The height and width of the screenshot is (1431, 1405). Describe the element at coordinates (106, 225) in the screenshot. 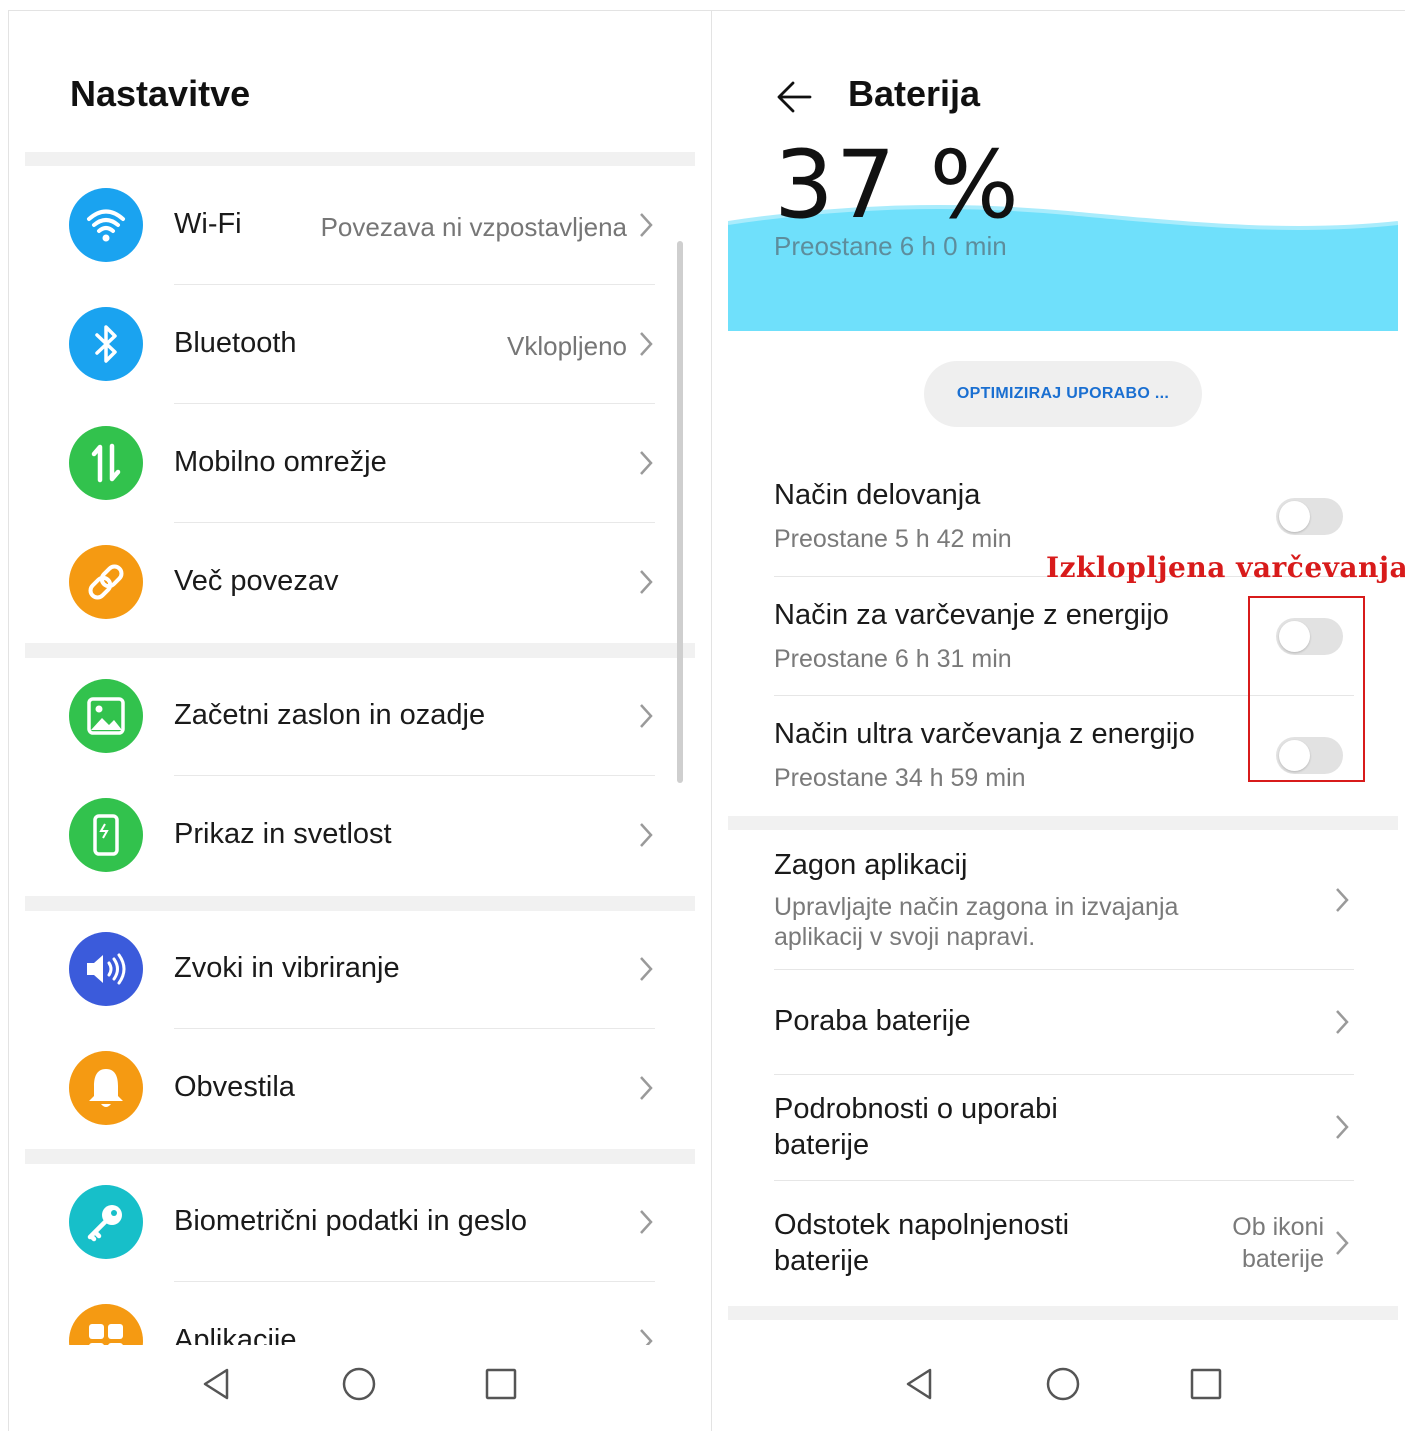

I see `wifi-icon` at that location.